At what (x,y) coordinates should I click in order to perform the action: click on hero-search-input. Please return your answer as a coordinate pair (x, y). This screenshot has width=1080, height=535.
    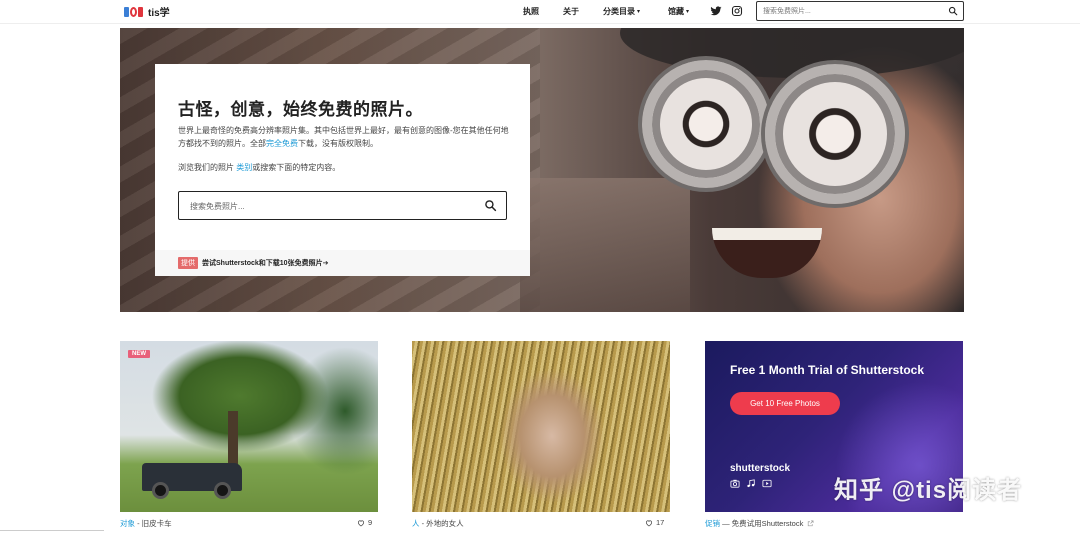
    Looking at the image, I should click on (330, 206).